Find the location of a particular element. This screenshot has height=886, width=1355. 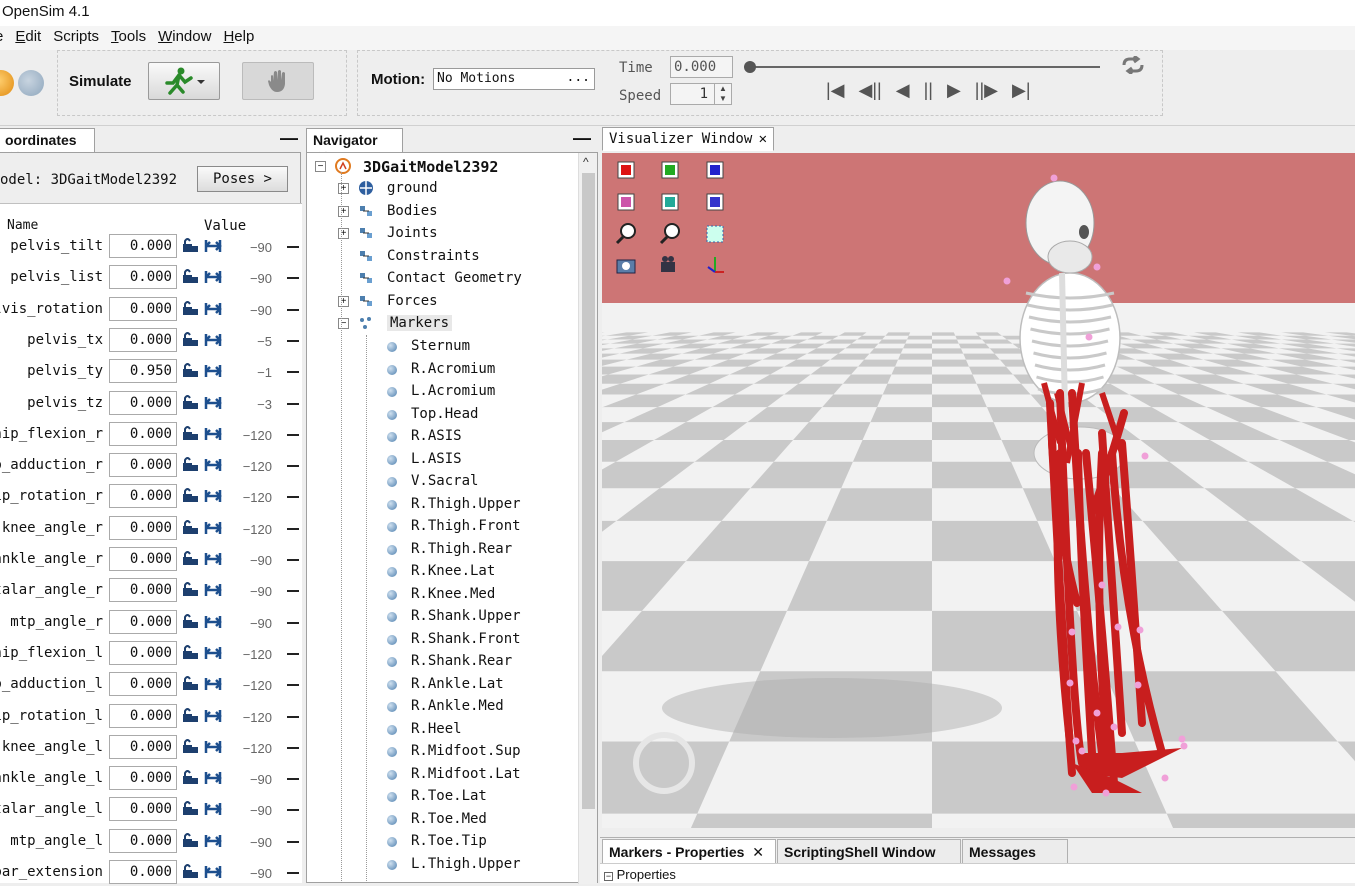

tree-node-ground: + ground is located at coordinates (451, 188).